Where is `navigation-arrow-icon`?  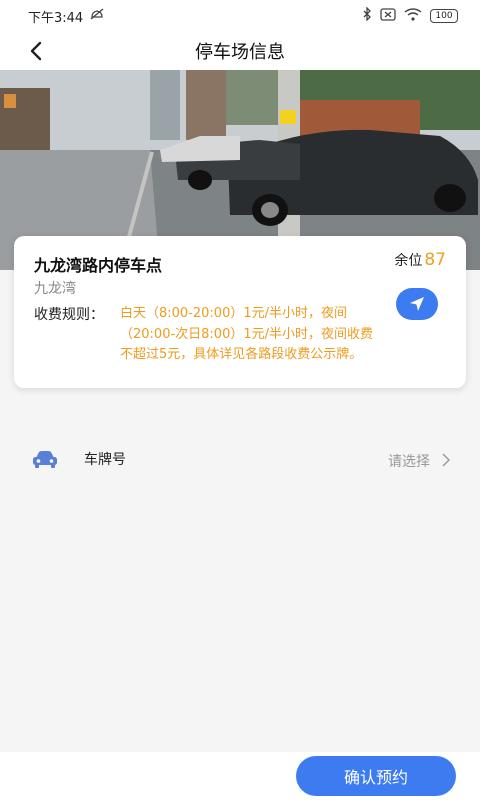 navigation-arrow-icon is located at coordinates (417, 304).